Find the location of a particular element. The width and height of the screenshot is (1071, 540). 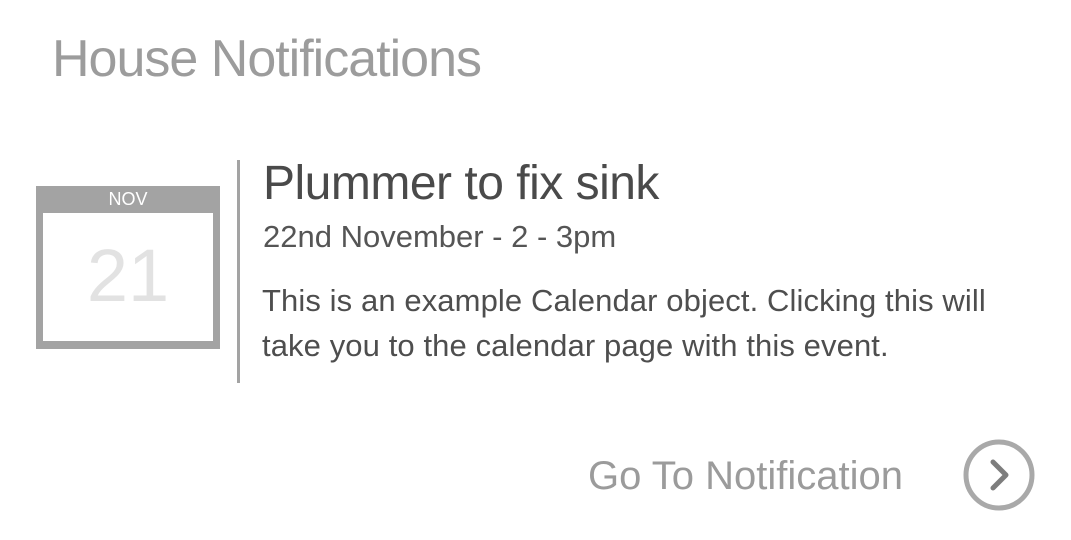

go-to-notification-link: Go To Notification is located at coordinates (818, 475).